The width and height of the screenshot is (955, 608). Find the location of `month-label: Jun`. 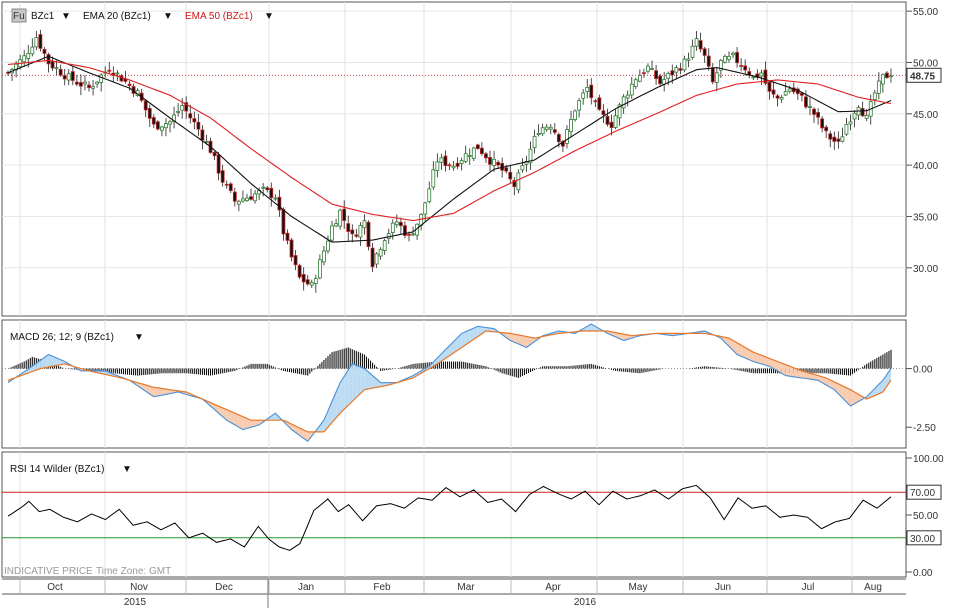

month-label: Jun is located at coordinates (723, 587).